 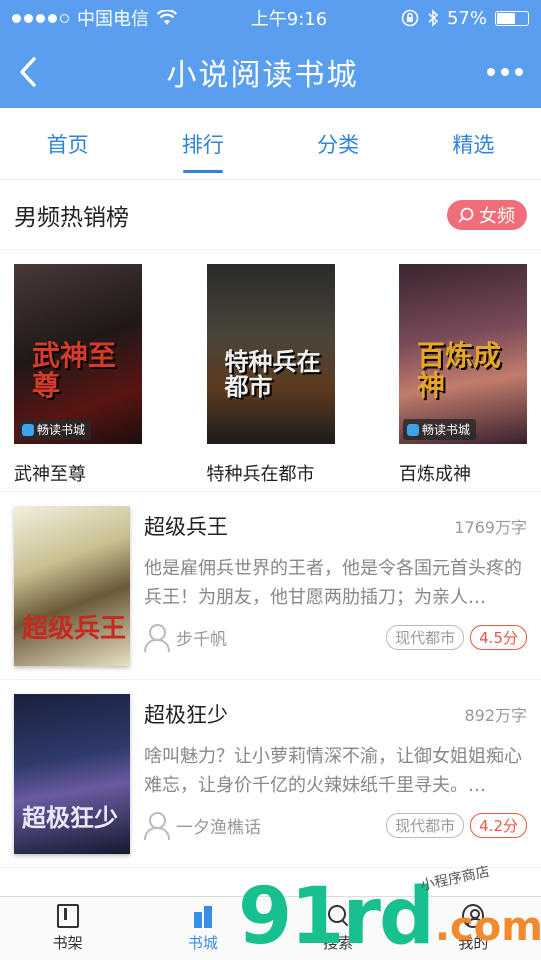 I want to click on cover-title: 特种兵在都市, so click(x=272, y=374).